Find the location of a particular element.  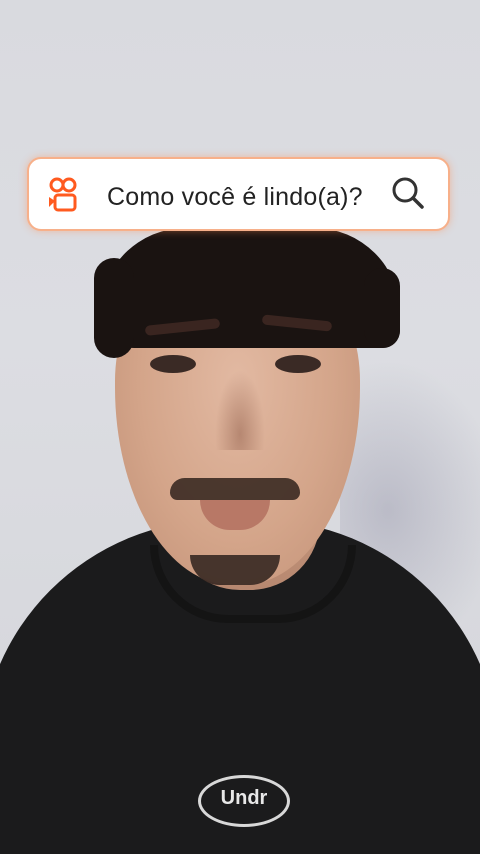

shirt-print-text is located at coordinates (250, 818).